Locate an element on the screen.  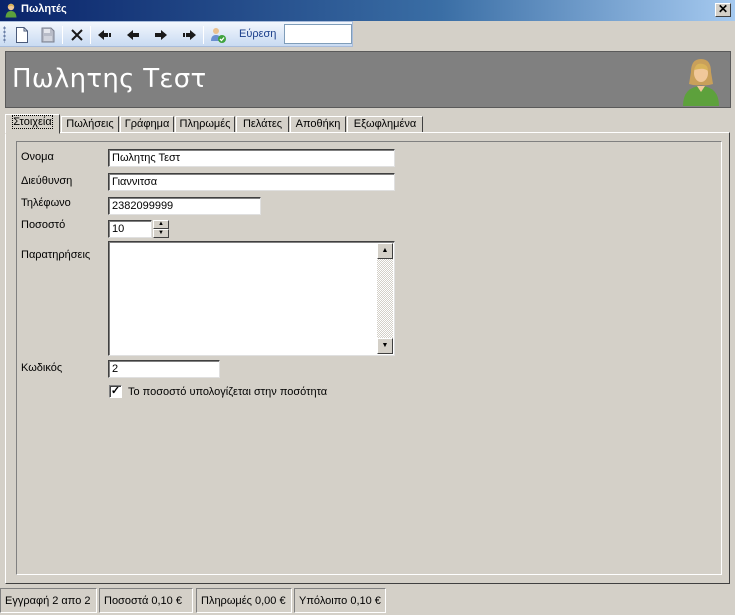
last-arrow-icon is located at coordinates (189, 35).